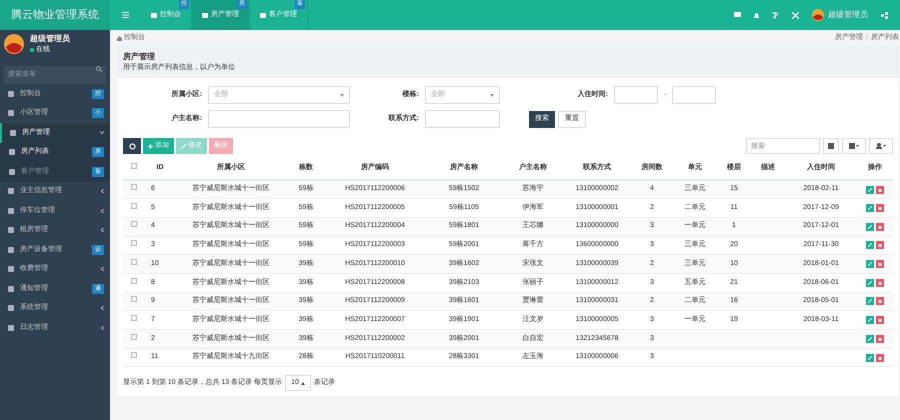 The image size is (900, 420). Describe the element at coordinates (99, 69) in the screenshot. I see `search-icon` at that location.